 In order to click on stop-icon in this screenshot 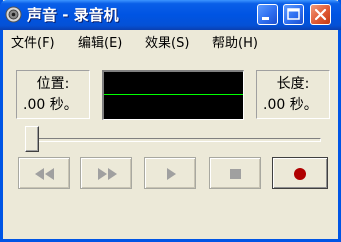, I will do `click(235, 174)`.